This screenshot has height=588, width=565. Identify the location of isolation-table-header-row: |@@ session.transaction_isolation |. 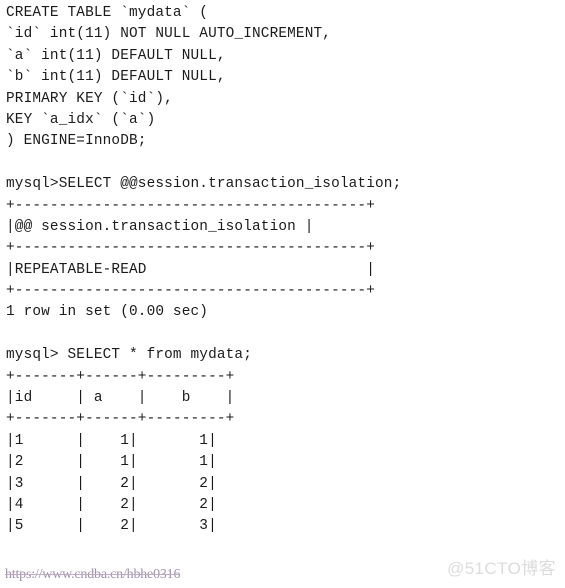
(160, 226).